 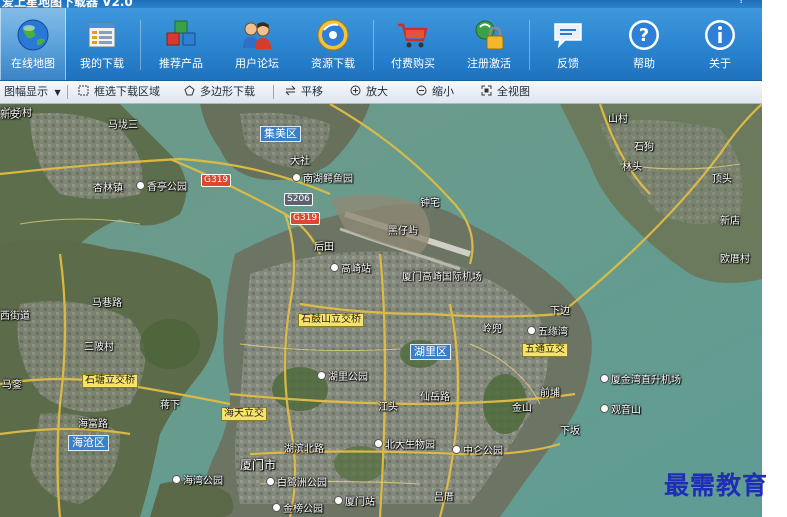 What do you see at coordinates (244, 414) in the screenshot?
I see `interchange-label: 海天立交` at bounding box center [244, 414].